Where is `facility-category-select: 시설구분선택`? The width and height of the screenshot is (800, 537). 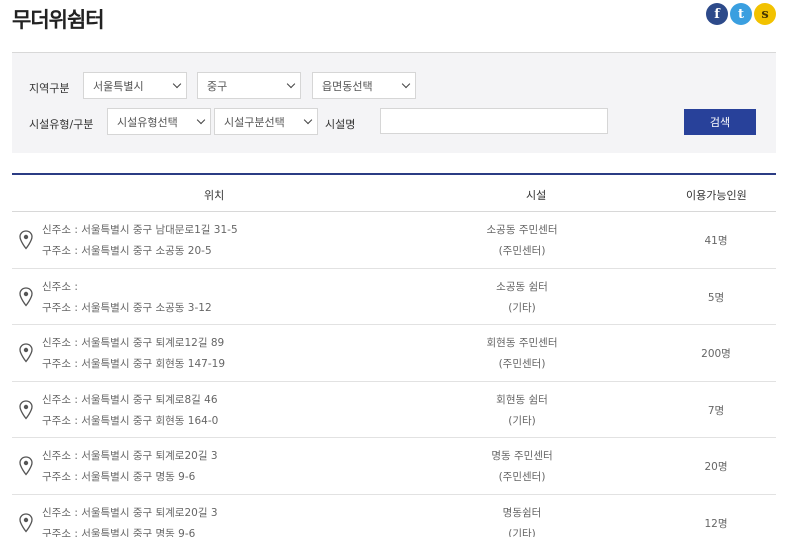
facility-category-select: 시설구분선택 is located at coordinates (266, 121).